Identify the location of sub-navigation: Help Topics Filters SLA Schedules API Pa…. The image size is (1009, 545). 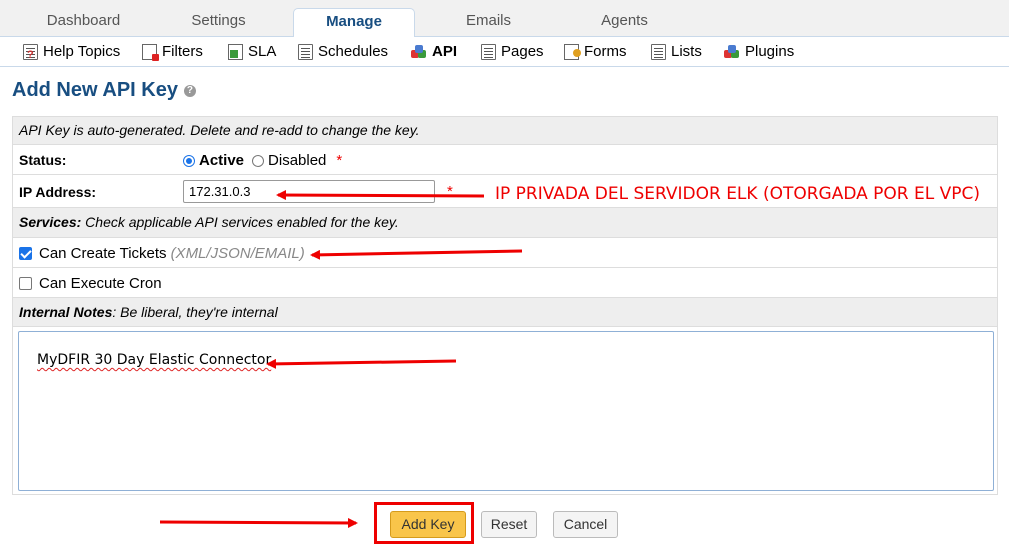
(504, 52).